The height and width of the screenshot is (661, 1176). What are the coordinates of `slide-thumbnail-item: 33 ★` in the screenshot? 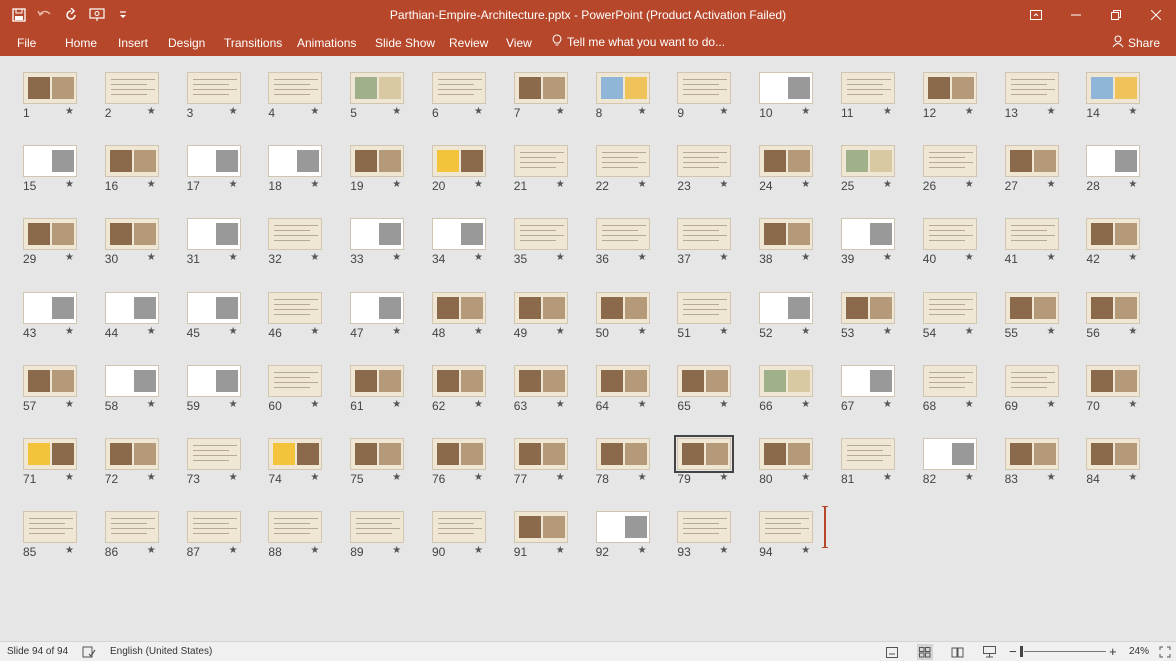 It's located at (377, 242).